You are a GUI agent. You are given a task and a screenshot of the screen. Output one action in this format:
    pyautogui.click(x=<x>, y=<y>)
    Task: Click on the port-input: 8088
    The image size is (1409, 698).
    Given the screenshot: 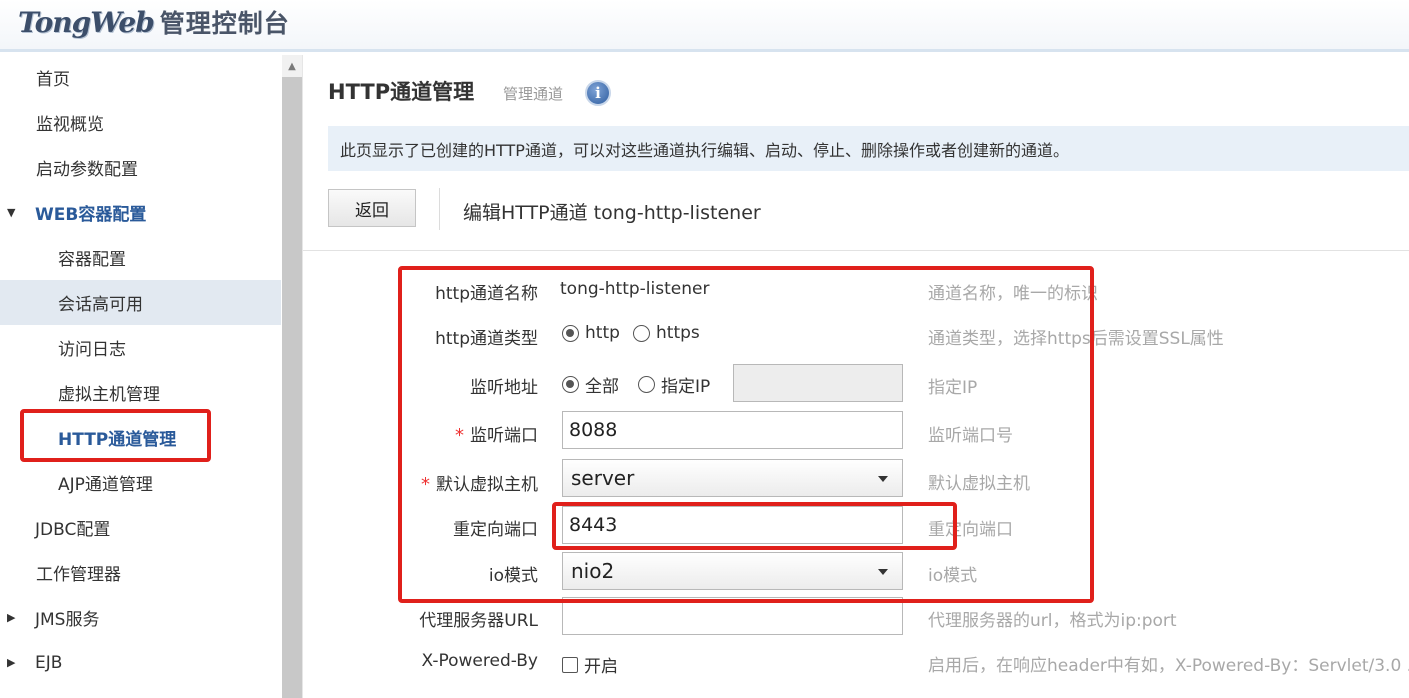 What is the action you would take?
    pyautogui.click(x=732, y=430)
    